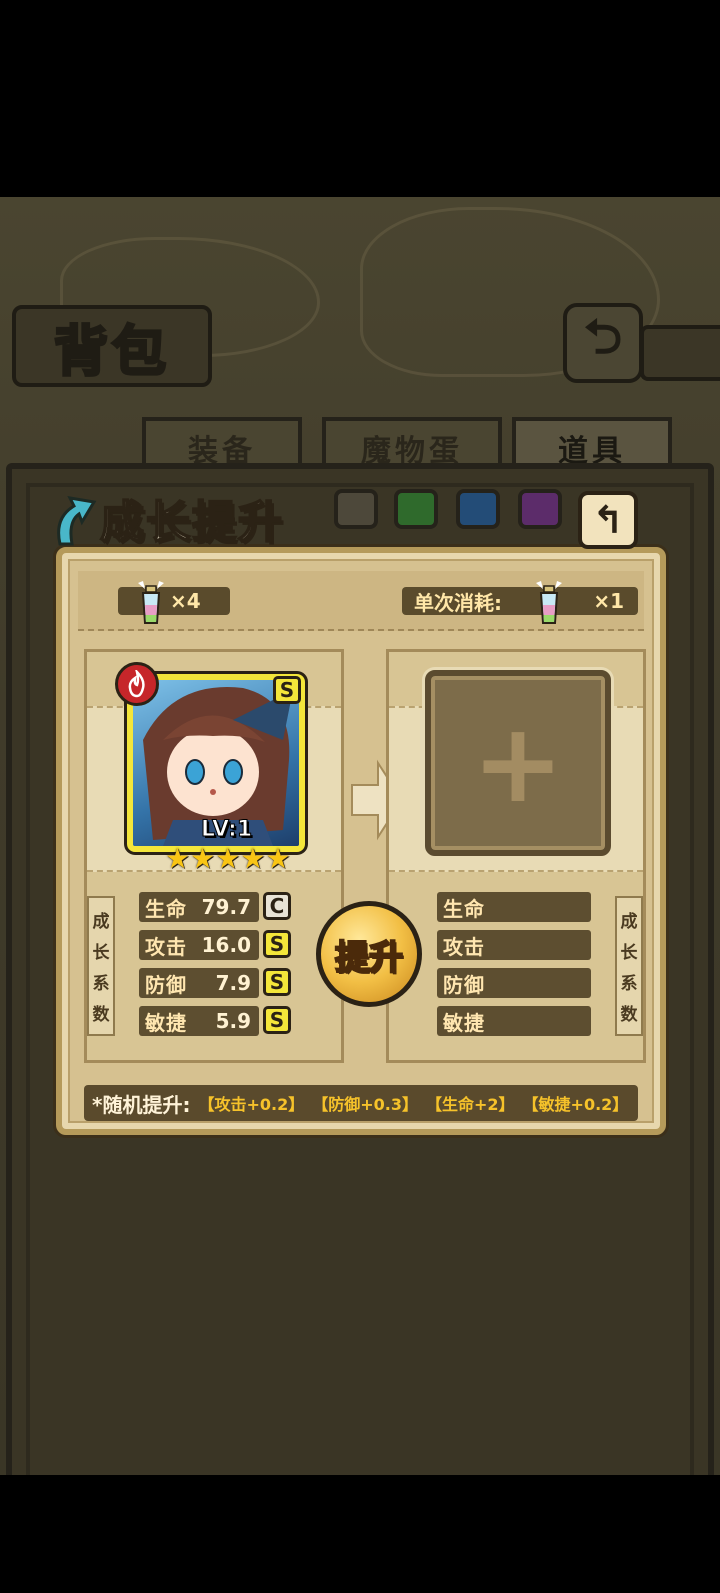 The image size is (720, 1593). I want to click on rank-text: S, so click(287, 690).